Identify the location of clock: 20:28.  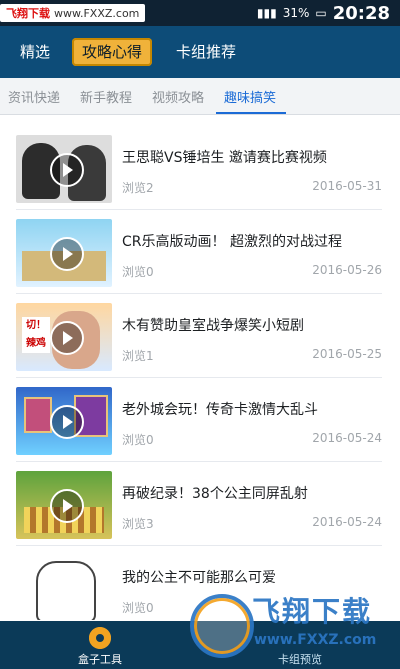
(361, 13).